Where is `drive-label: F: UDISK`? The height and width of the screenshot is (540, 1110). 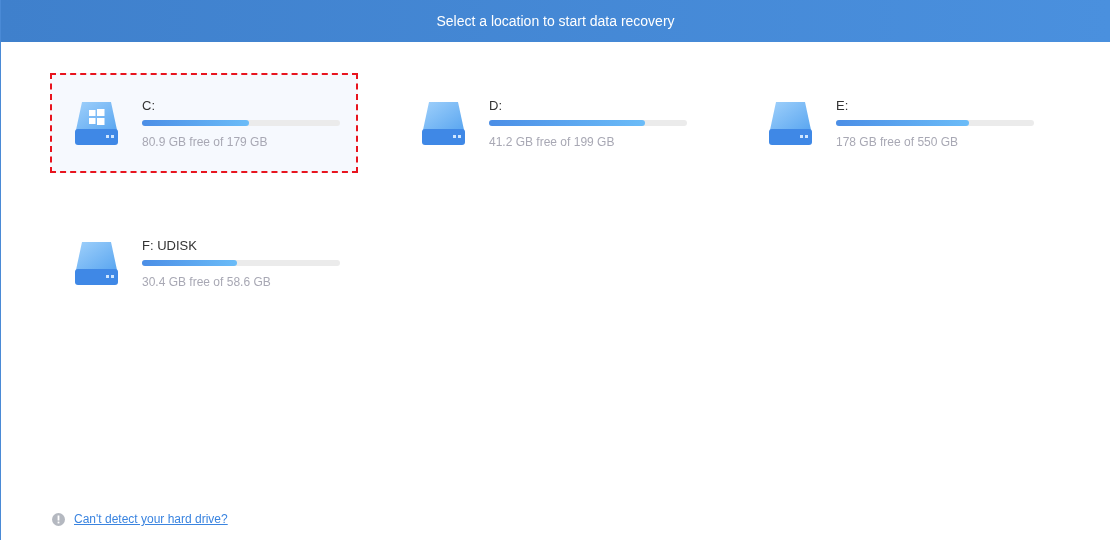 drive-label: F: UDISK is located at coordinates (170, 245).